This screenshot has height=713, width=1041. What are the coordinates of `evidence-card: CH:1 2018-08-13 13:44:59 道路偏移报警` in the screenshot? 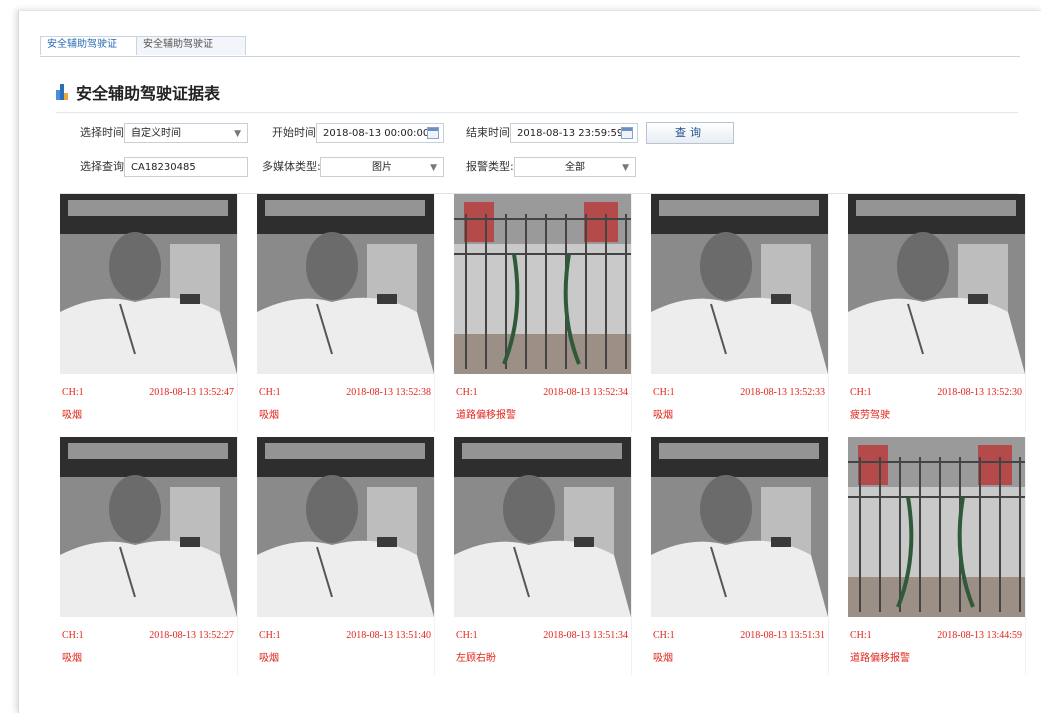 It's located at (937, 556).